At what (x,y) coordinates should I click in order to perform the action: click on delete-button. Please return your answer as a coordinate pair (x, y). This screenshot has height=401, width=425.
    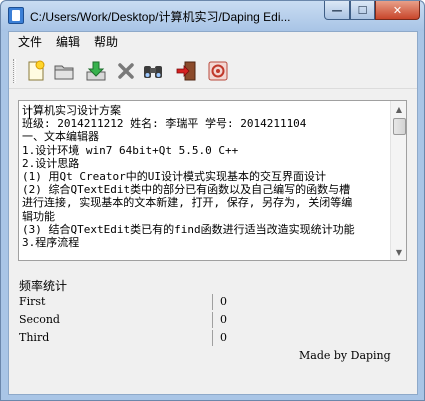
    Looking at the image, I should click on (126, 71).